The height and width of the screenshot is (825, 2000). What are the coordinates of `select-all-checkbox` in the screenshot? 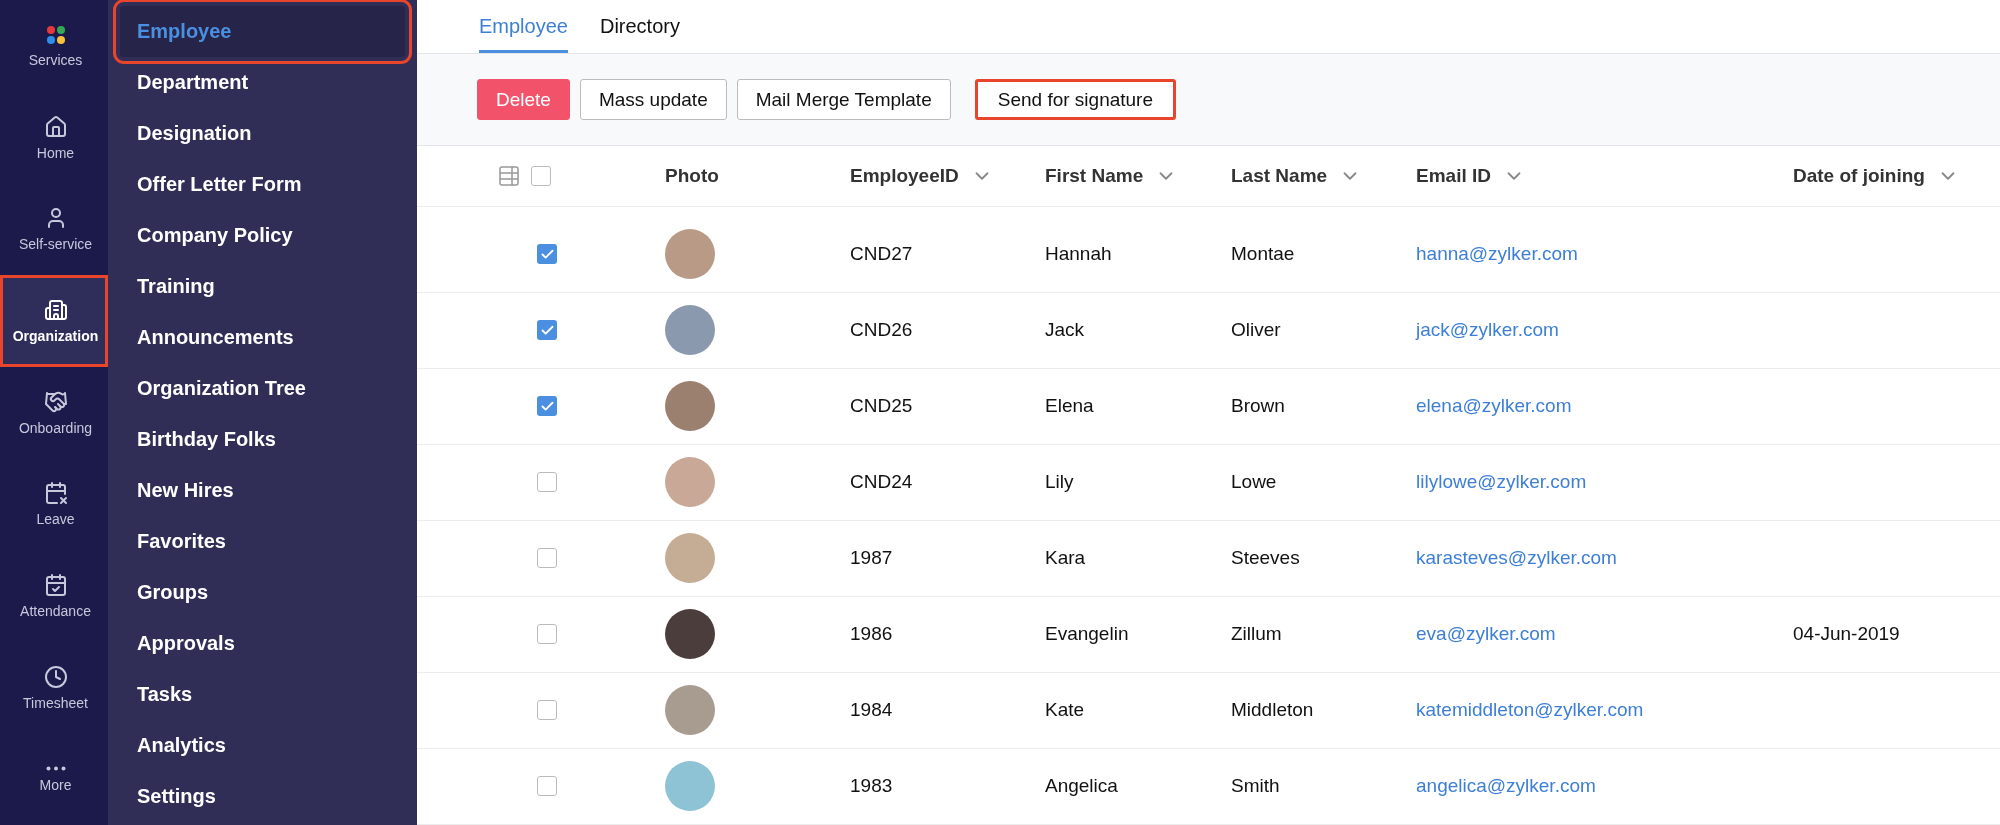 It's located at (541, 176).